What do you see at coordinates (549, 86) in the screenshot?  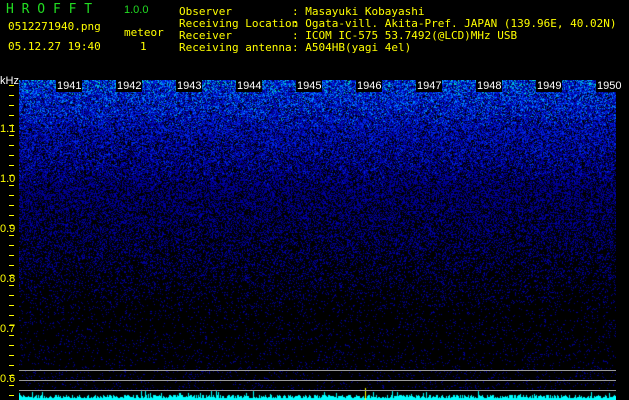 I see `time-label: 1949` at bounding box center [549, 86].